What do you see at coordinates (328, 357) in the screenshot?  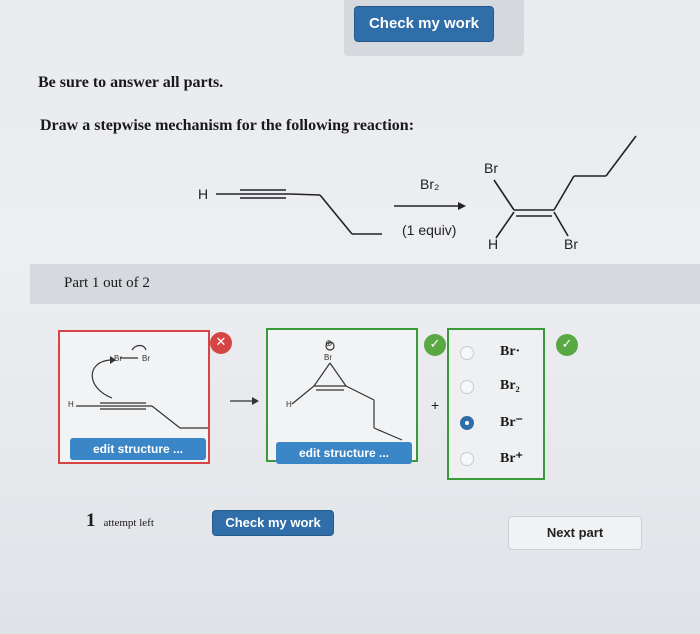 I see `step-2-br: Br` at bounding box center [328, 357].